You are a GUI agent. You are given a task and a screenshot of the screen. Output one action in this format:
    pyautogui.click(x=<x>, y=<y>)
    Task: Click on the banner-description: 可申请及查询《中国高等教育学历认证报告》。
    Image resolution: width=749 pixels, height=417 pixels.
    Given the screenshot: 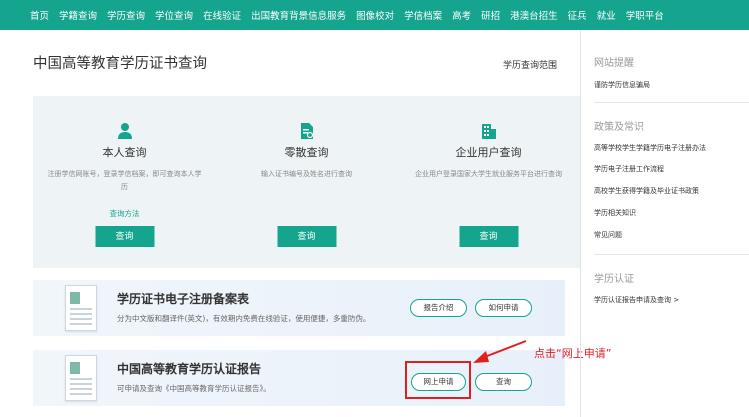 What is the action you would take?
    pyautogui.click(x=194, y=388)
    